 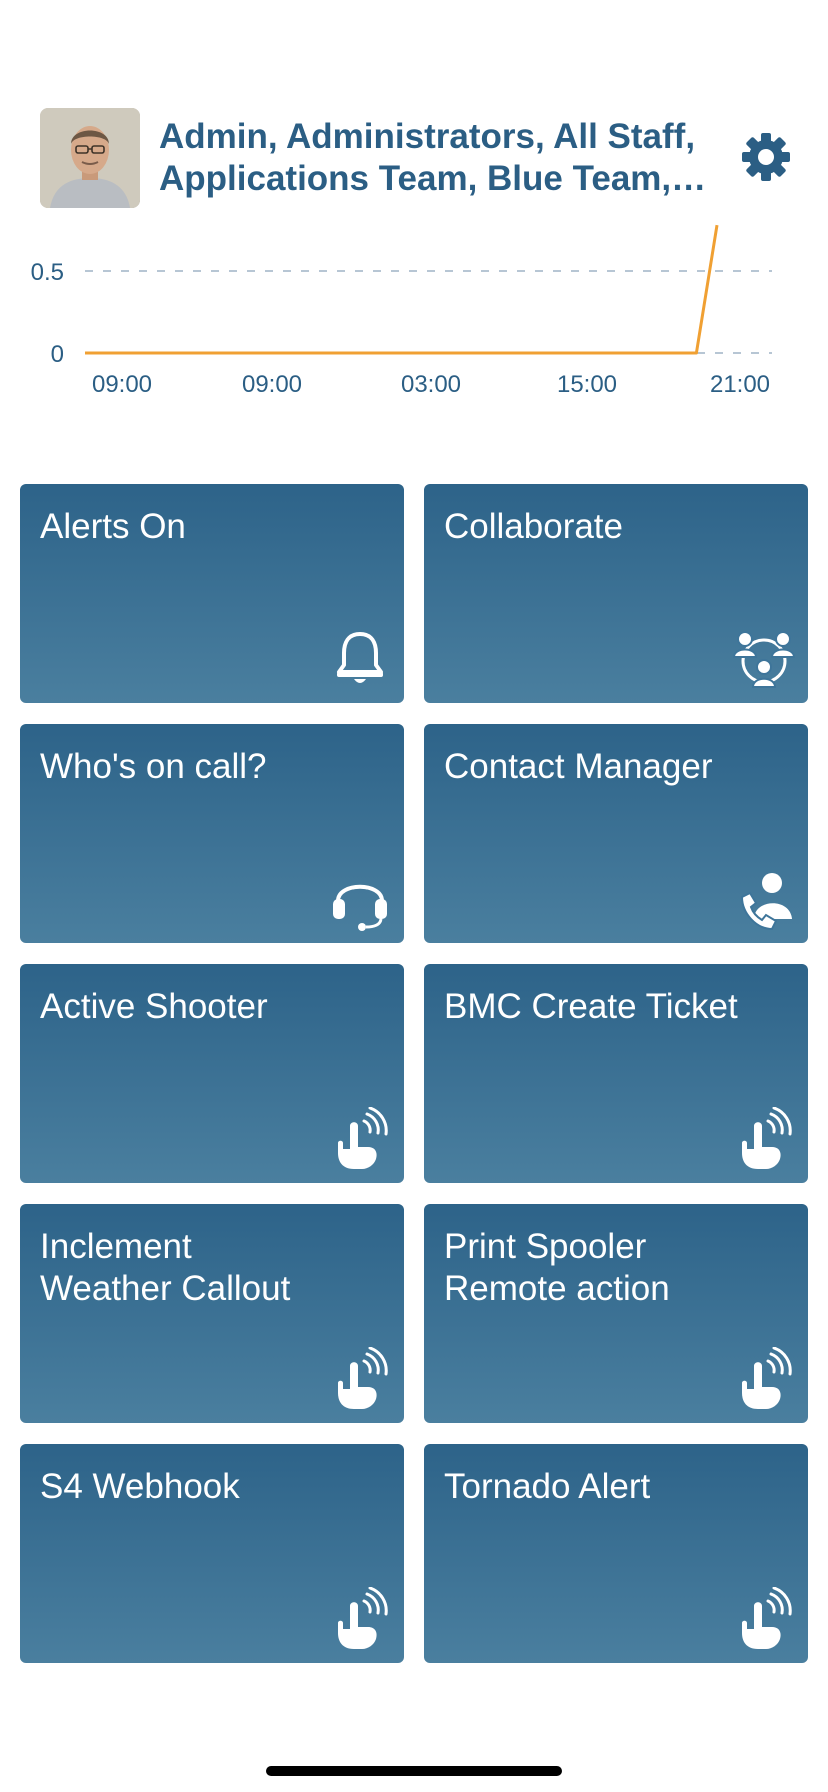 What do you see at coordinates (533, 526) in the screenshot?
I see `tile-label: Collaborate` at bounding box center [533, 526].